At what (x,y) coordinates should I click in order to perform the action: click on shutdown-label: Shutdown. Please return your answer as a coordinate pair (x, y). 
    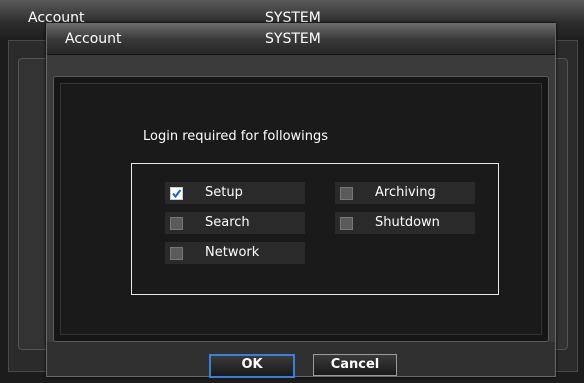
    Looking at the image, I should click on (407, 222).